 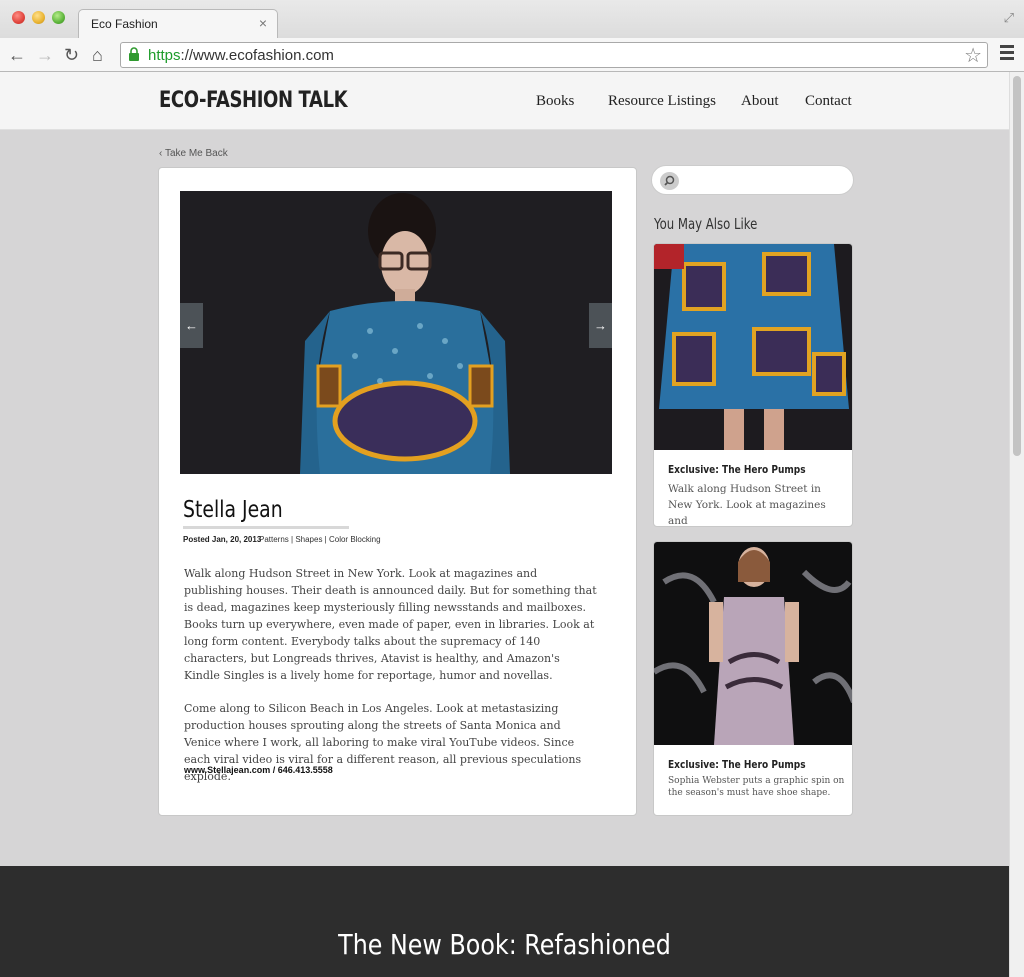 What do you see at coordinates (38, 17) in the screenshot?
I see `minimize-window-button` at bounding box center [38, 17].